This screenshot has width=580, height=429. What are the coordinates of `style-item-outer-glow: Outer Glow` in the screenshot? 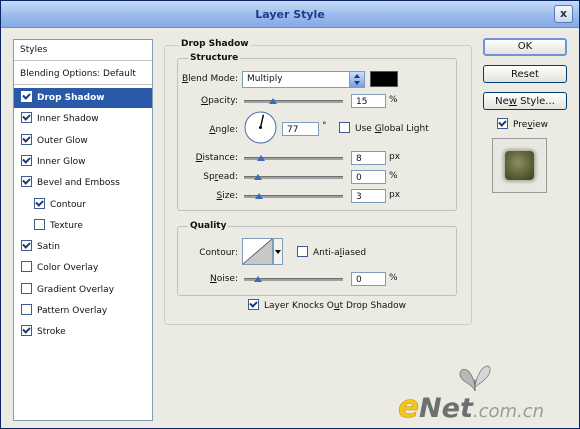 It's located at (83, 141).